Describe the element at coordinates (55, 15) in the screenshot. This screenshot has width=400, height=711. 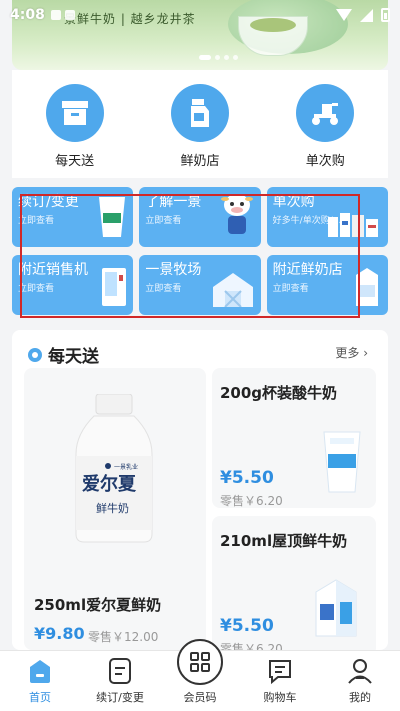
I see `download-icon` at that location.